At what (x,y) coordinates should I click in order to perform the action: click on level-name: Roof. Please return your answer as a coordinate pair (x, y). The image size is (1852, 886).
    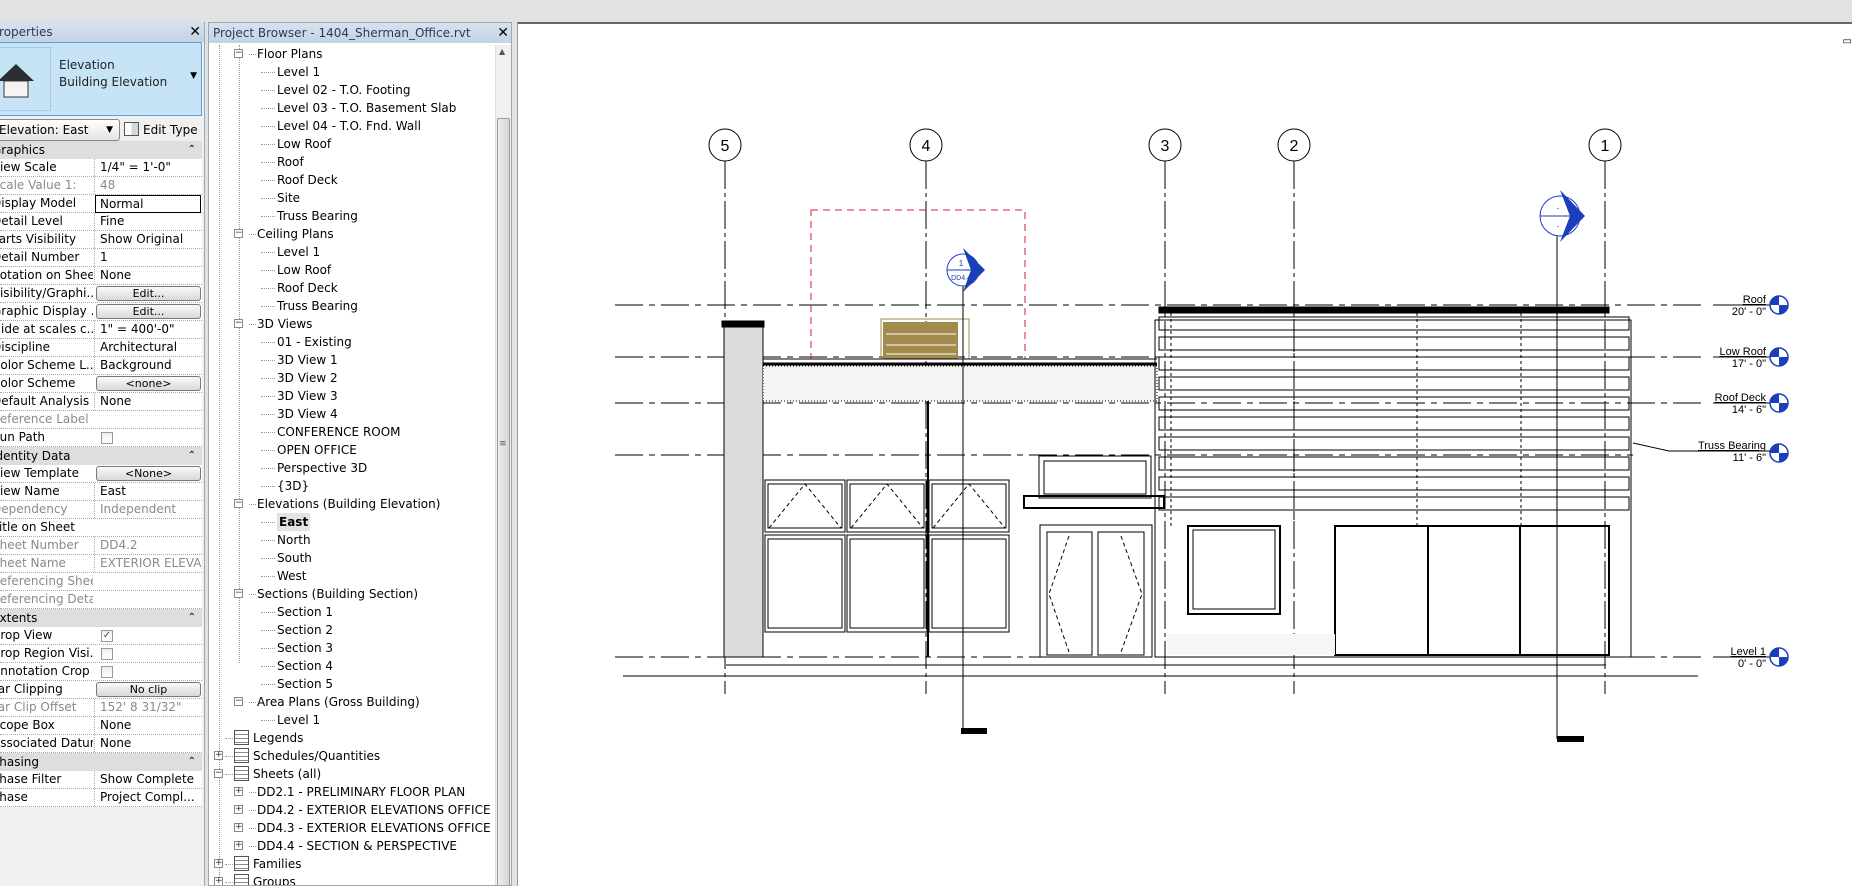
    Looking at the image, I should click on (1755, 300).